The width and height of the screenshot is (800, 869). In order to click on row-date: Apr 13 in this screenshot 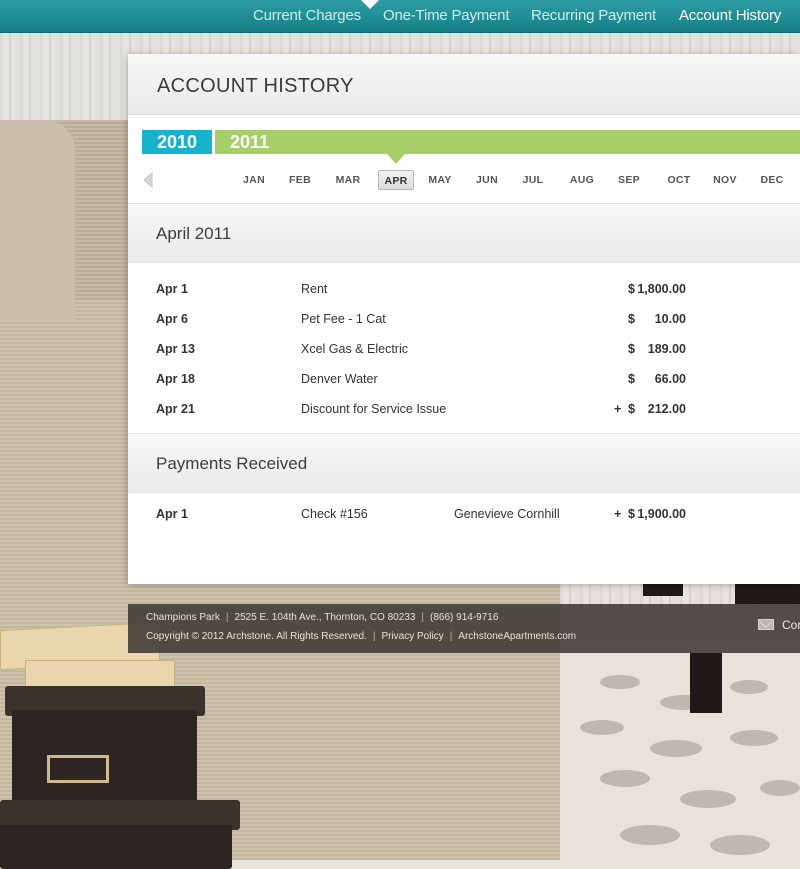, I will do `click(175, 349)`.